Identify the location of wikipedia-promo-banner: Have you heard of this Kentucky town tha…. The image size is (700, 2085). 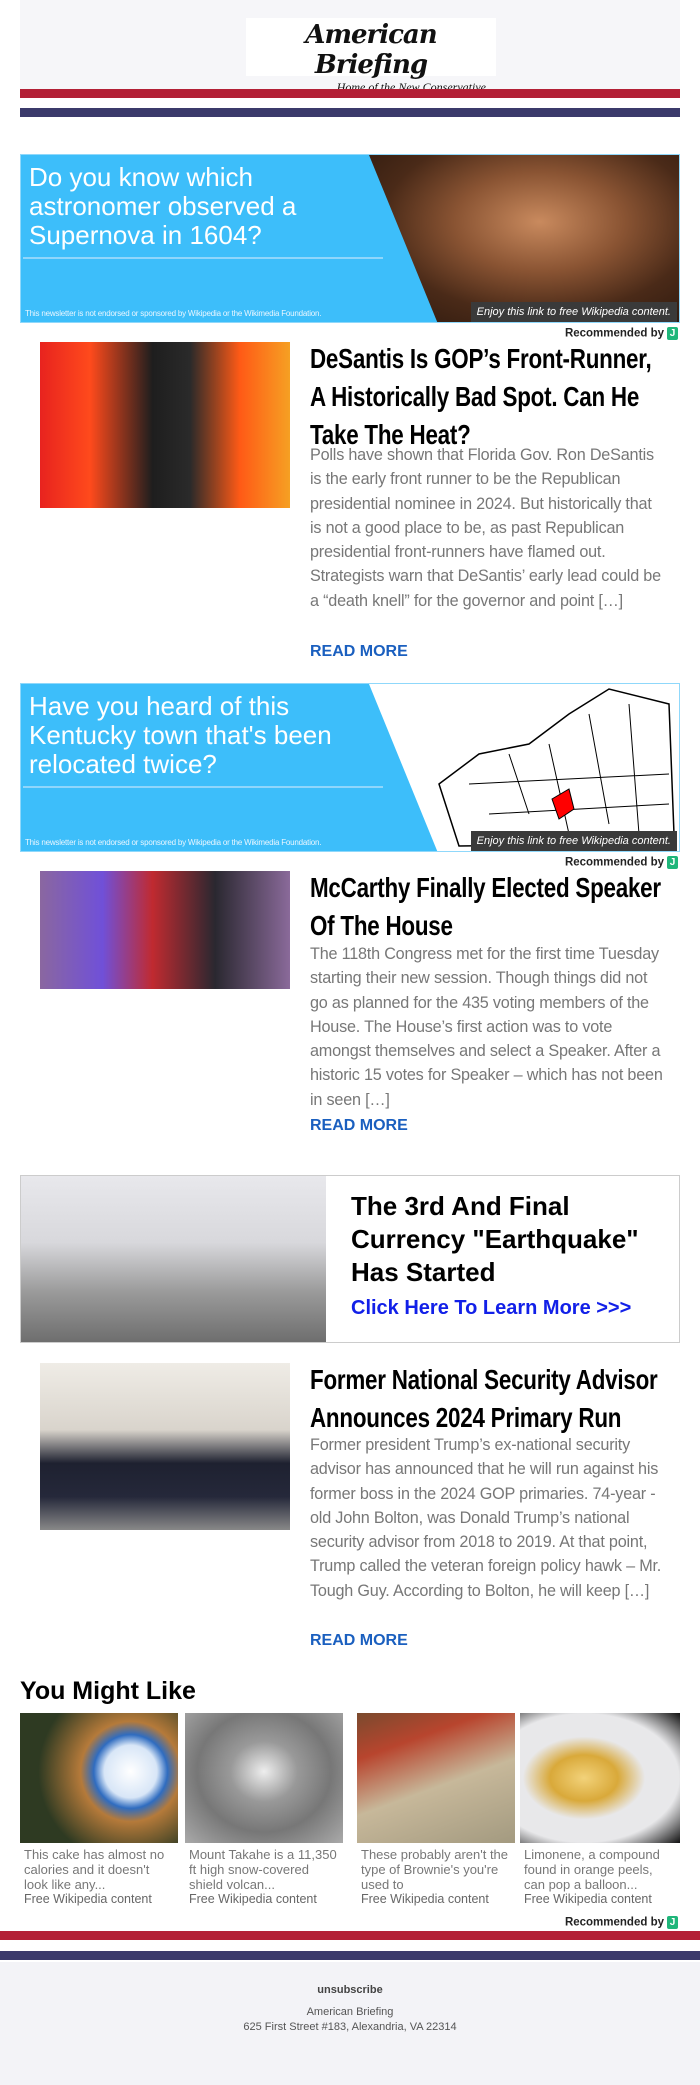
(350, 767).